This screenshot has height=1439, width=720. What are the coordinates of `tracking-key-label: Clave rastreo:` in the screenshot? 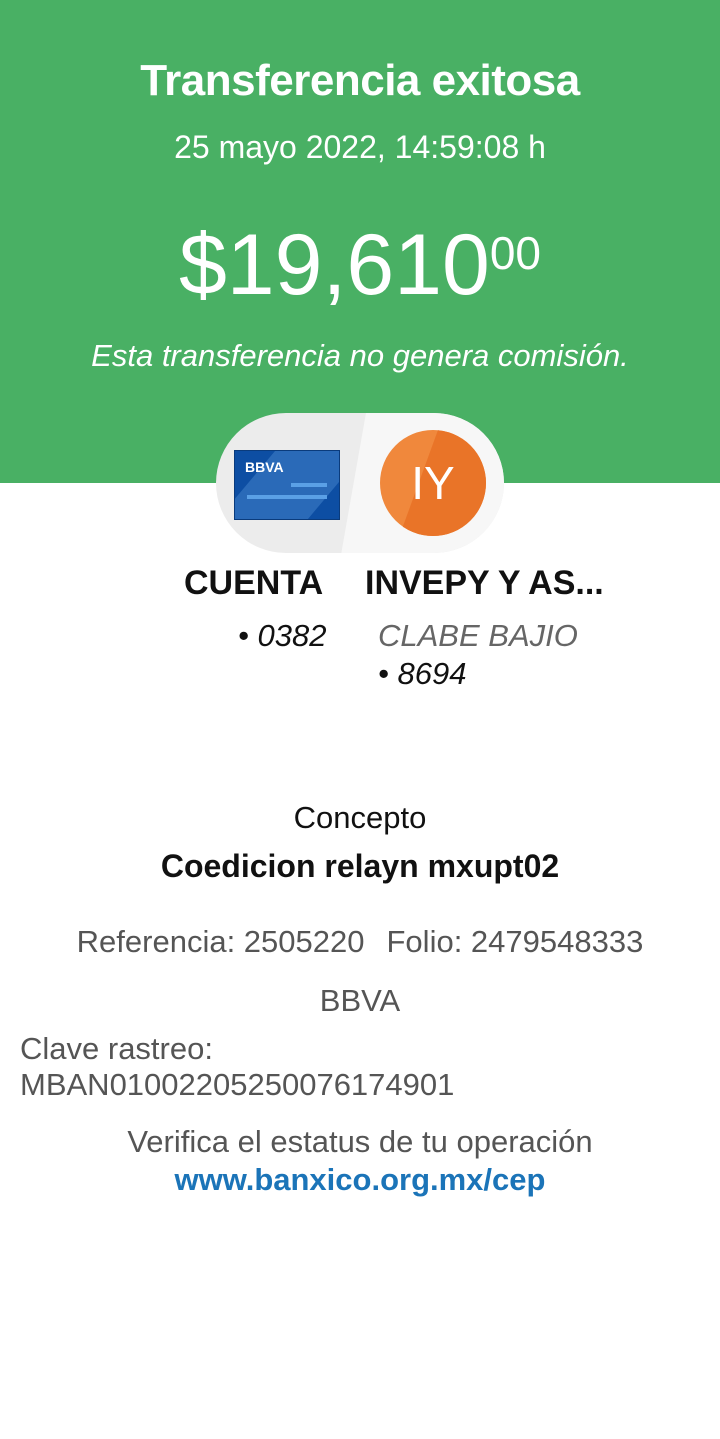 It's located at (116, 1048).